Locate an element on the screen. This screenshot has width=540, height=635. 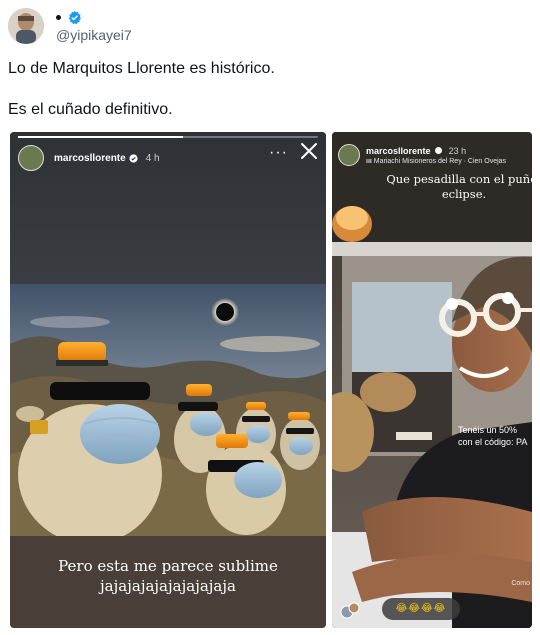
story-progress-bar is located at coordinates (100, 137).